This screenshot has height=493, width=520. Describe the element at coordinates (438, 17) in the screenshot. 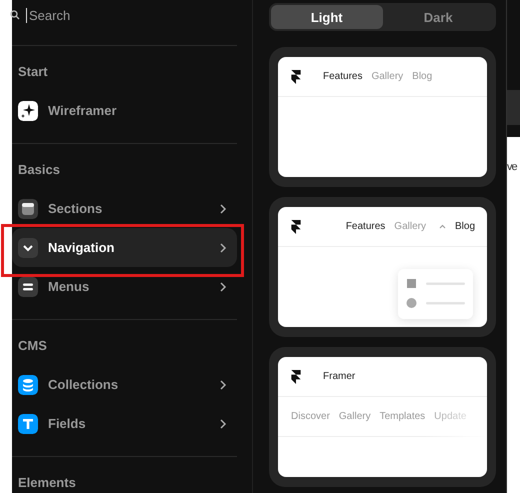

I see `theme-tab: Dark` at that location.